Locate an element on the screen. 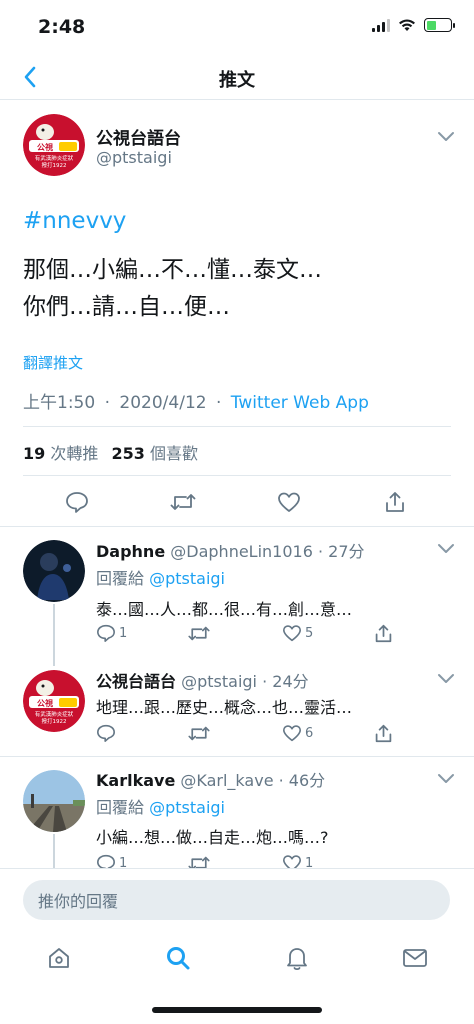  author-avatar: 公視 有武漢肺炎症狀 撥打1922 is located at coordinates (54, 145).